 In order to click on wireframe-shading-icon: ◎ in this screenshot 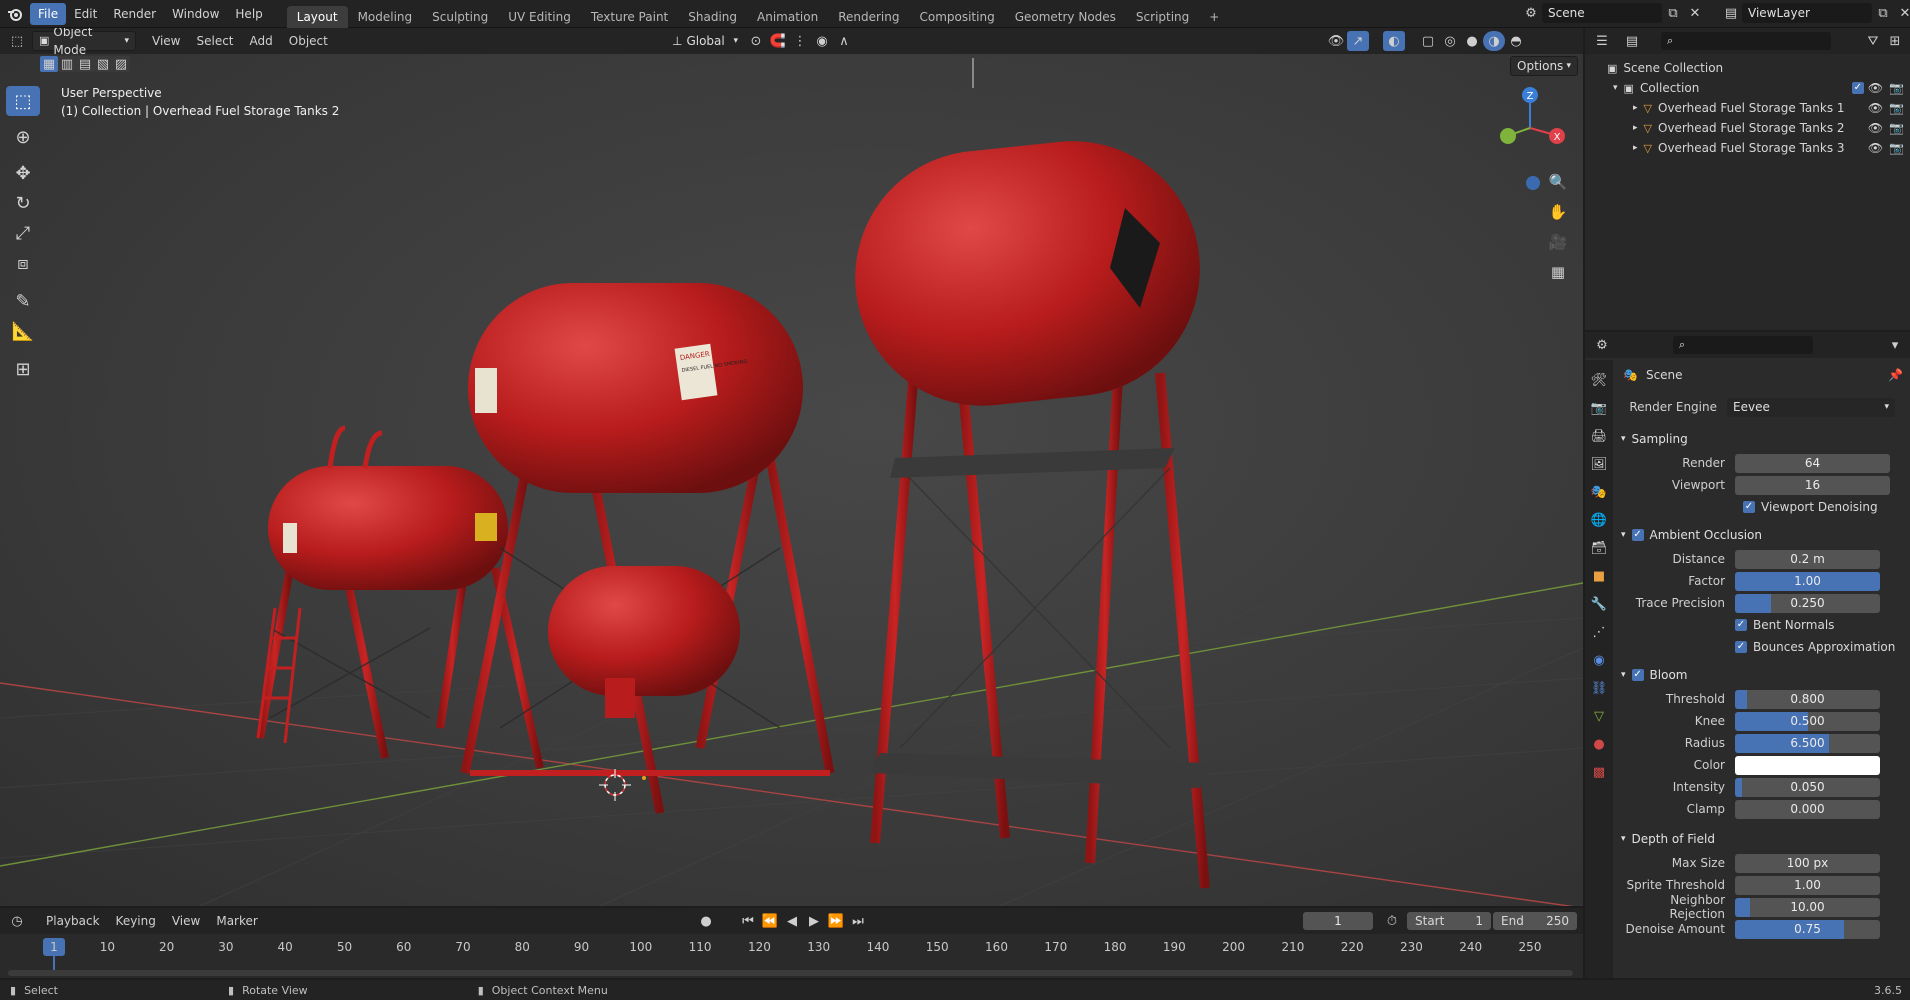, I will do `click(1450, 41)`.